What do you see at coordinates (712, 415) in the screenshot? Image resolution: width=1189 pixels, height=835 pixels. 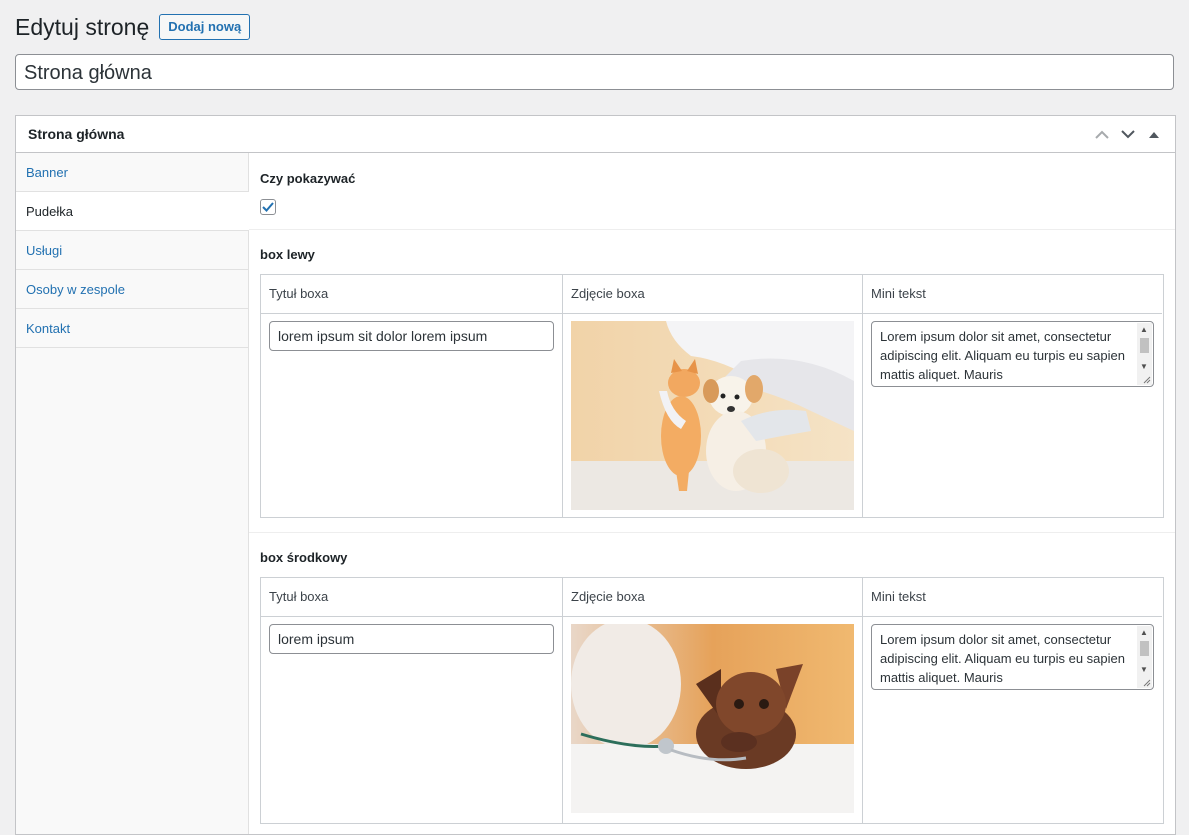 I see `kitten-and-puppy-photo` at bounding box center [712, 415].